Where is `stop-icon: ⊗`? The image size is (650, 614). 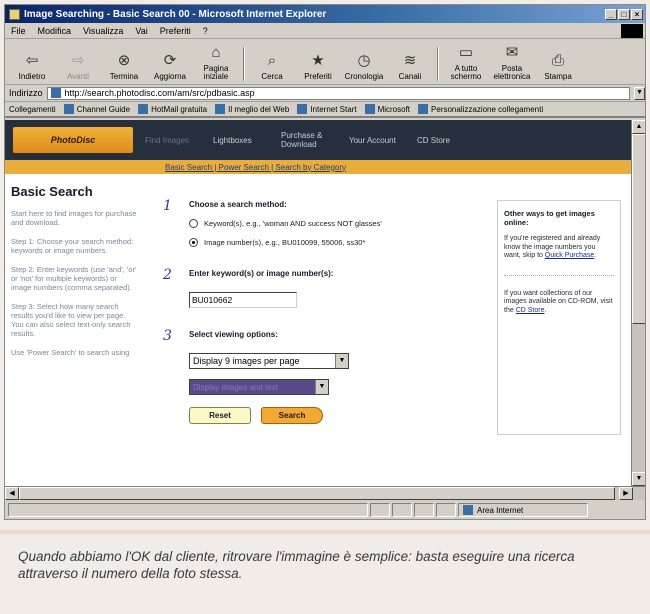 stop-icon: ⊗ is located at coordinates (124, 60).